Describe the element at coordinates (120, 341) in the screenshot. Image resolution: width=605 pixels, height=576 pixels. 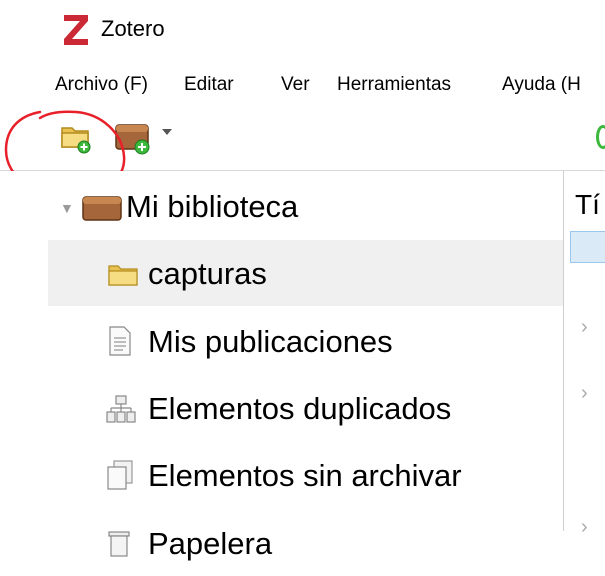
I see `document-icon` at that location.